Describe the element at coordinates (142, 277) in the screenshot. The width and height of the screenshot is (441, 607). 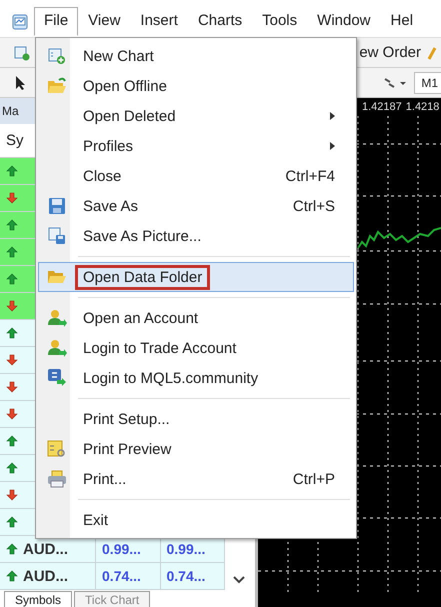
I see `menu-option-label: Open Data Folder` at that location.